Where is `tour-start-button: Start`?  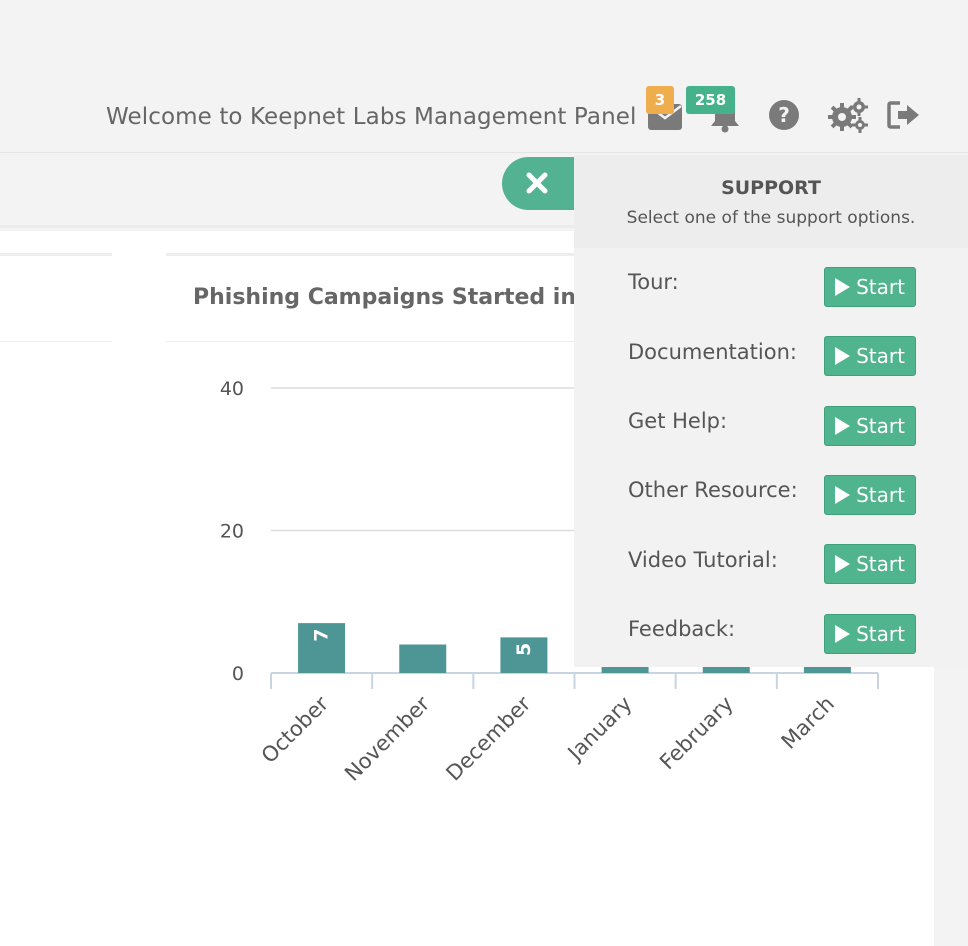
tour-start-button: Start is located at coordinates (870, 287).